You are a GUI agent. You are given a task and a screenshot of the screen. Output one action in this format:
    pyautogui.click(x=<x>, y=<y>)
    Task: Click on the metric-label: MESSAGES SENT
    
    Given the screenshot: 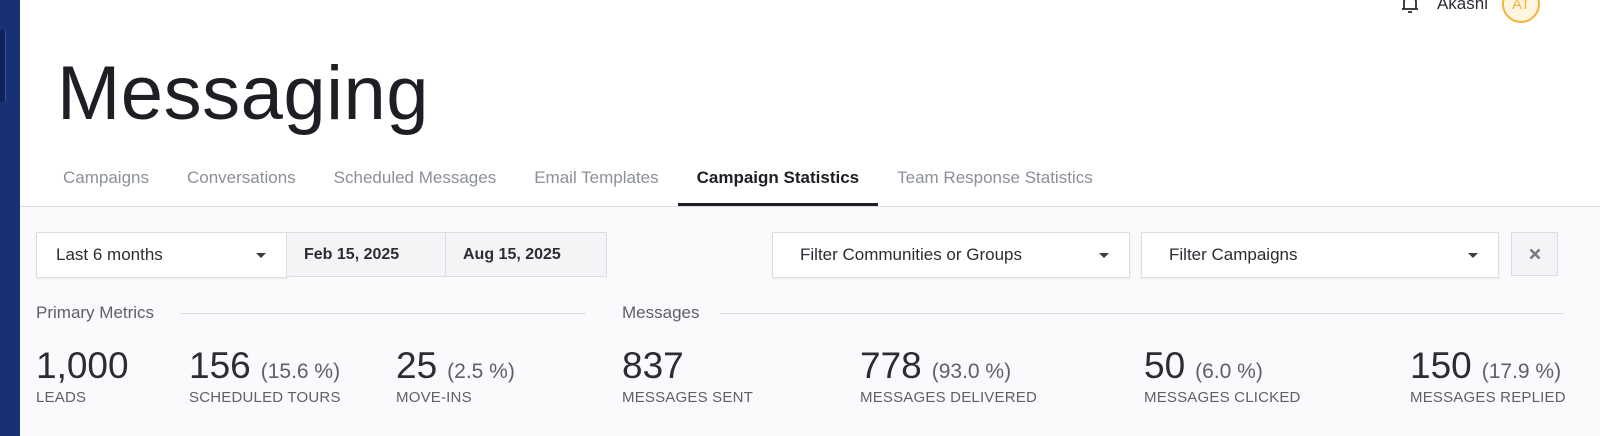 What is the action you would take?
    pyautogui.click(x=687, y=397)
    